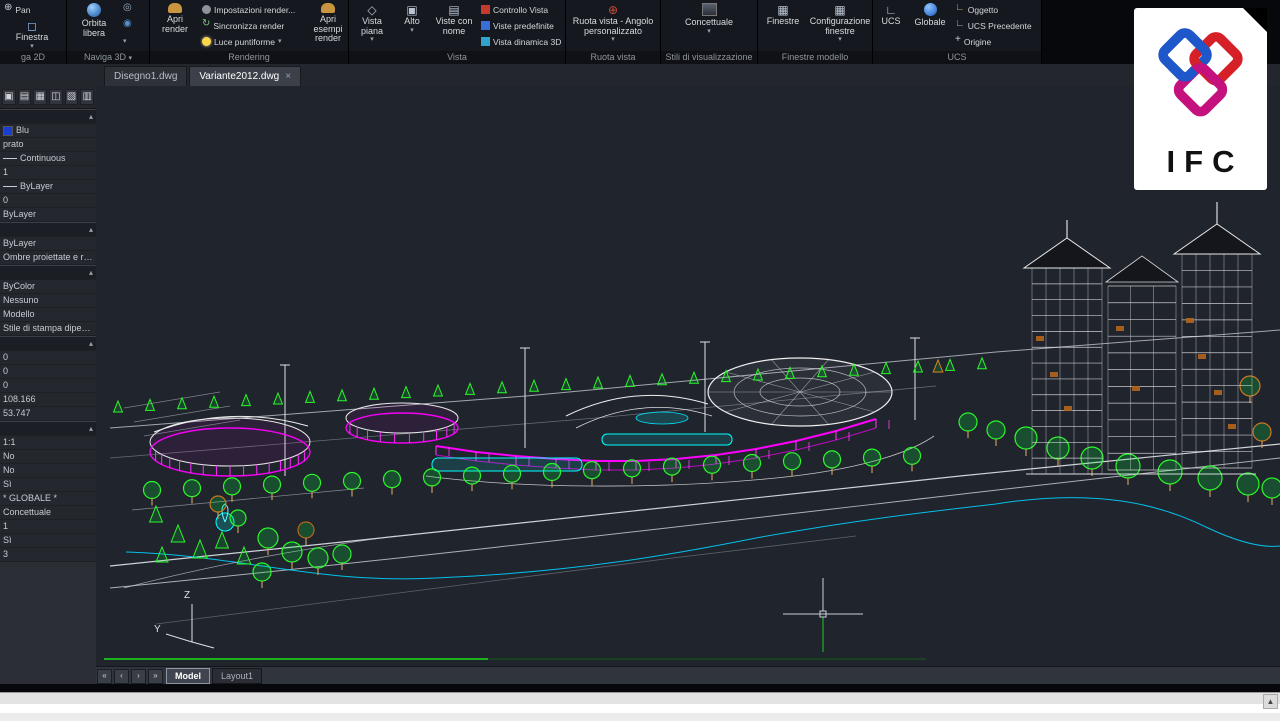 The height and width of the screenshot is (721, 1280). Describe the element at coordinates (32, 34) in the screenshot. I see `finestra-button: ◻ Finestra ▾` at that location.